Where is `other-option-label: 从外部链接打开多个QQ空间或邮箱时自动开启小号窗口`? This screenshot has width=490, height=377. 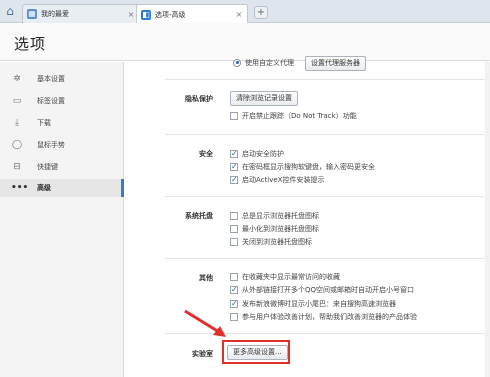 other-option-label: 从外部链接打开多个QQ空间或邮箱时自动开启小号窗口 is located at coordinates (328, 289).